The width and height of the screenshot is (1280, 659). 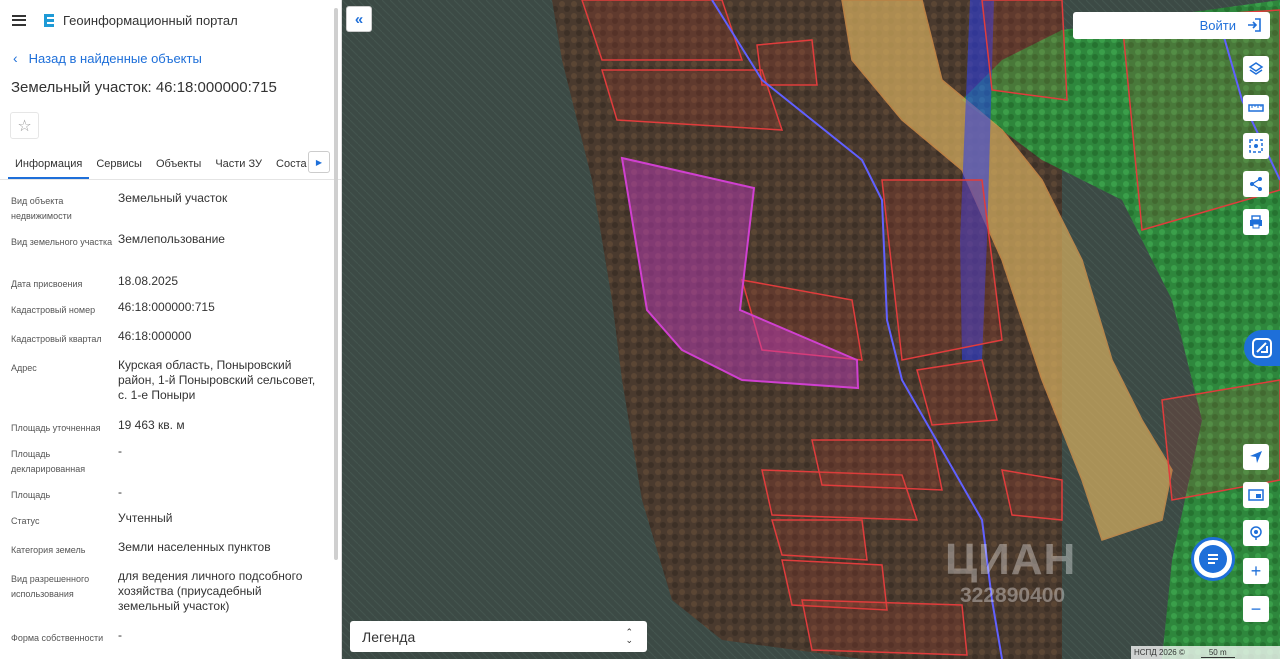 I want to click on star-icon: ☆, so click(x=24, y=126).